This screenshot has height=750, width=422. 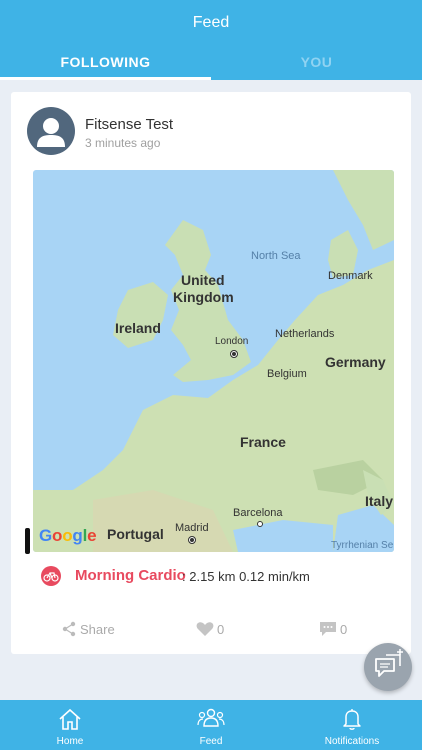 I want to click on map-marker-madrid, so click(x=192, y=540).